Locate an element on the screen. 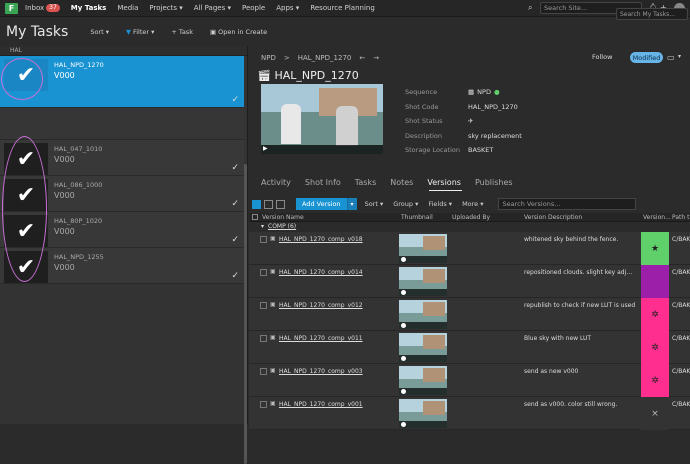 This screenshot has width=690, height=464. breadcrumb-sequence: NPD is located at coordinates (268, 58).